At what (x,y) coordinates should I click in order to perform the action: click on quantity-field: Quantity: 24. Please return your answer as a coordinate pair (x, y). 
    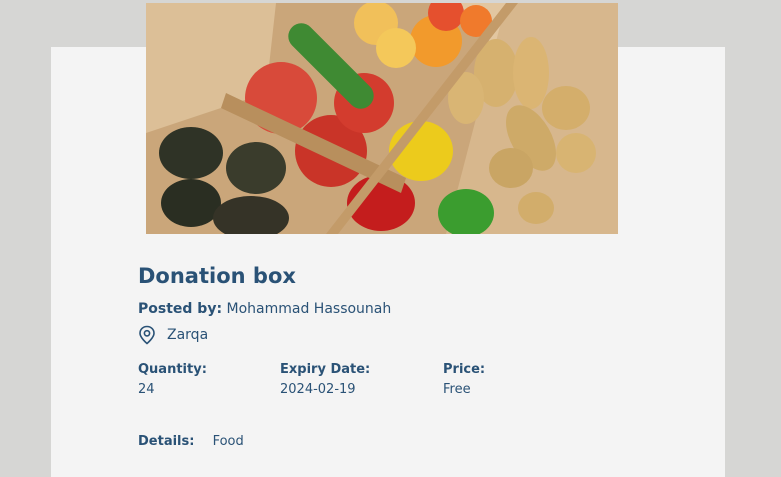
    Looking at the image, I should click on (172, 379).